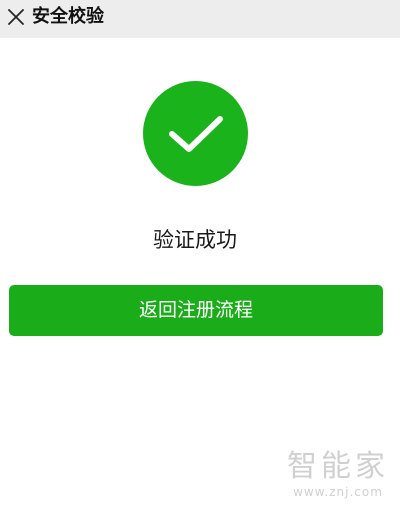 This screenshot has height=515, width=400. I want to click on close-icon, so click(16, 17).